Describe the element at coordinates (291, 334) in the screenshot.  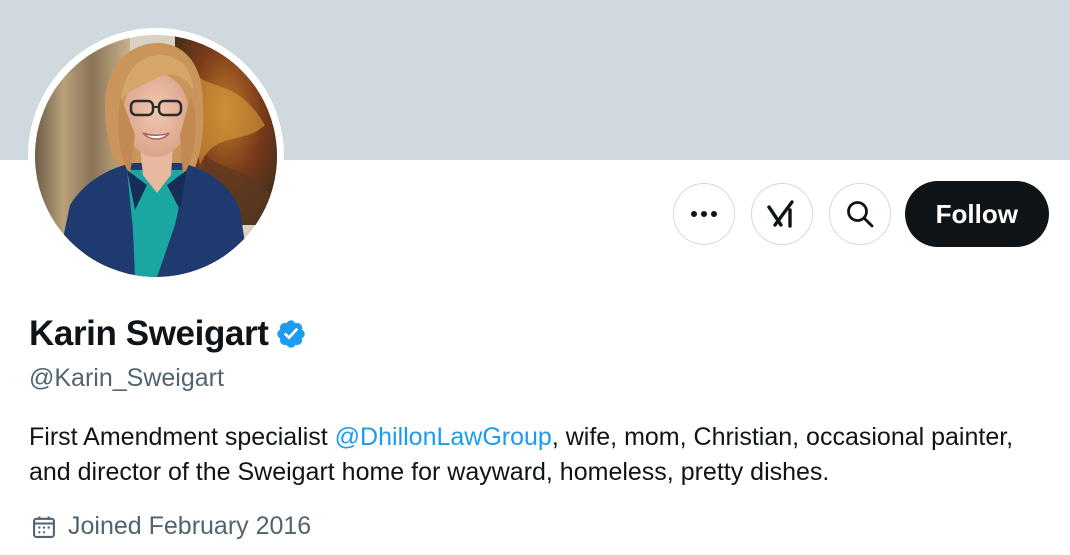
I see `verified-badge-icon` at that location.